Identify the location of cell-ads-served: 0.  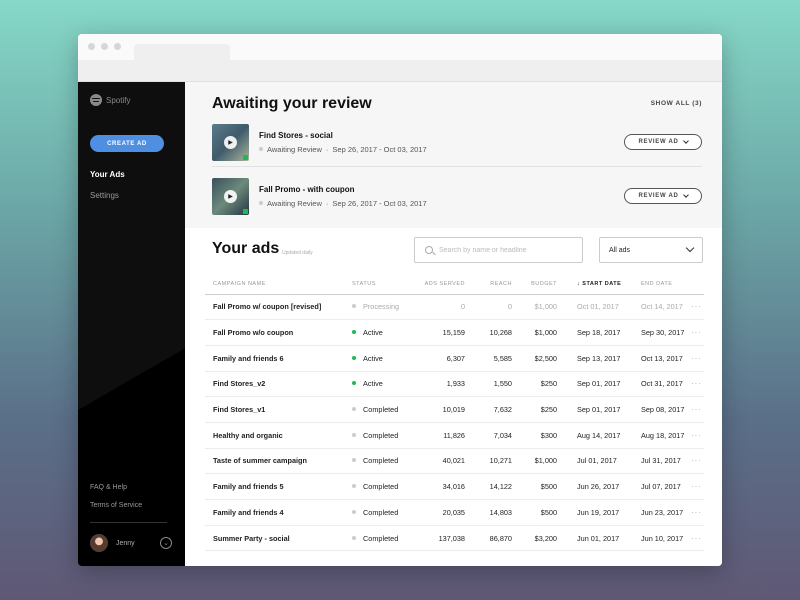
(437, 307).